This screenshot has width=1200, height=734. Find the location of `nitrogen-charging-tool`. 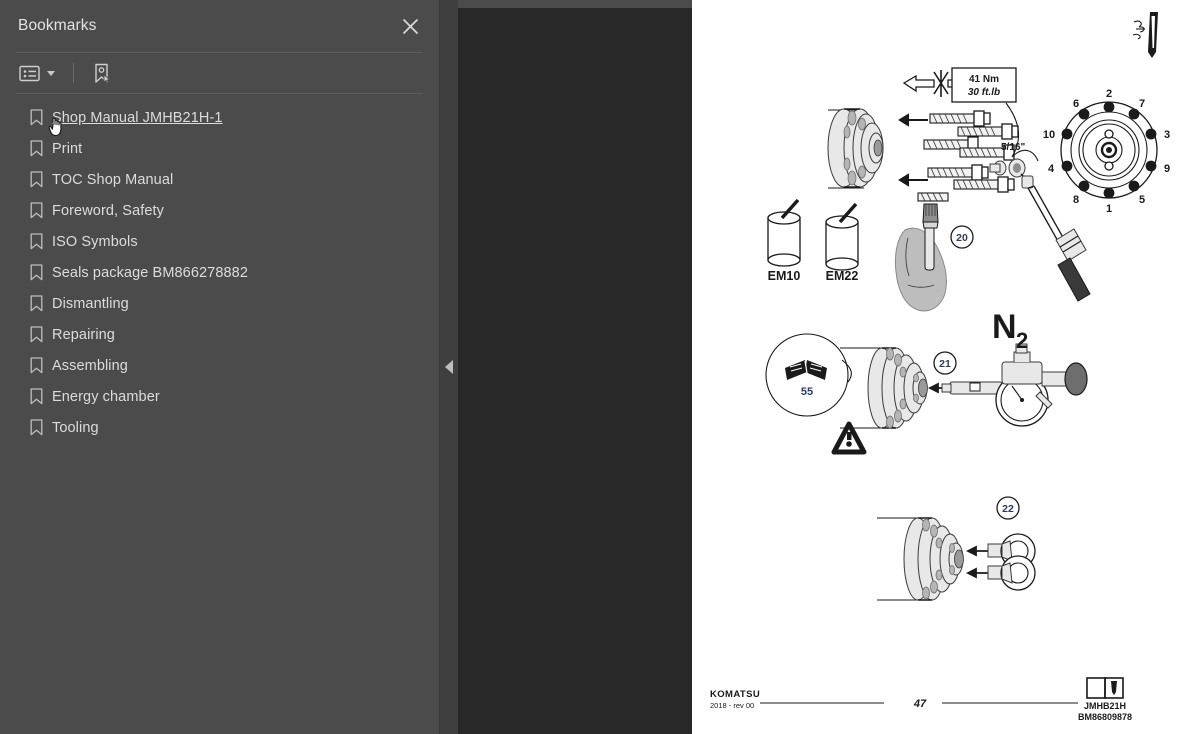

nitrogen-charging-tool is located at coordinates (1014, 385).